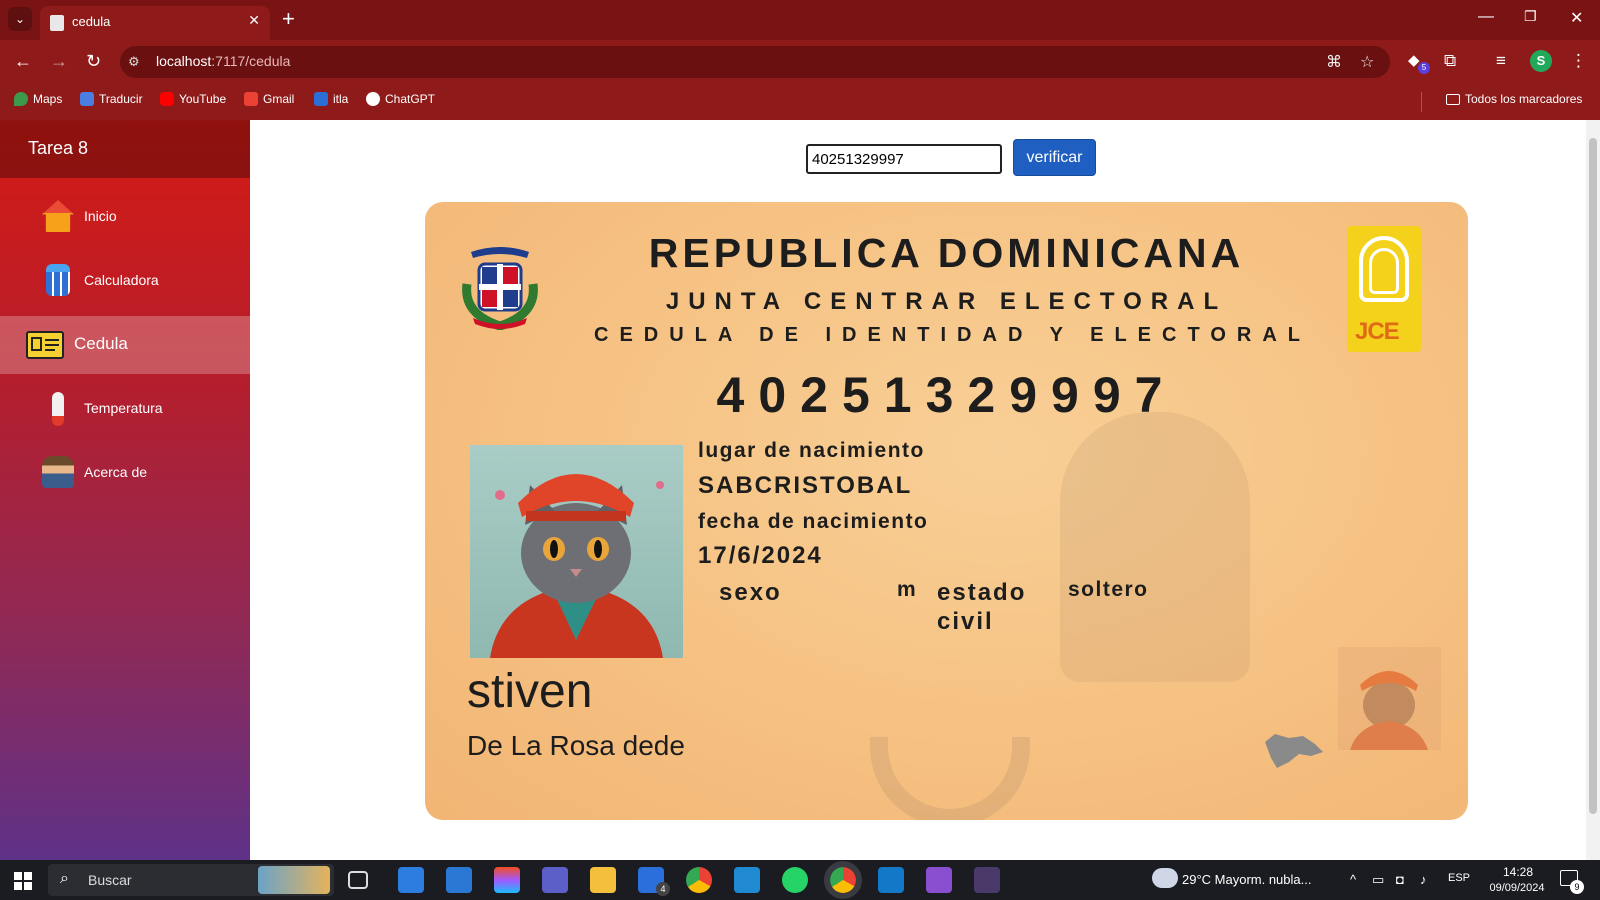  What do you see at coordinates (167, 99) in the screenshot?
I see `youtube-icon` at bounding box center [167, 99].